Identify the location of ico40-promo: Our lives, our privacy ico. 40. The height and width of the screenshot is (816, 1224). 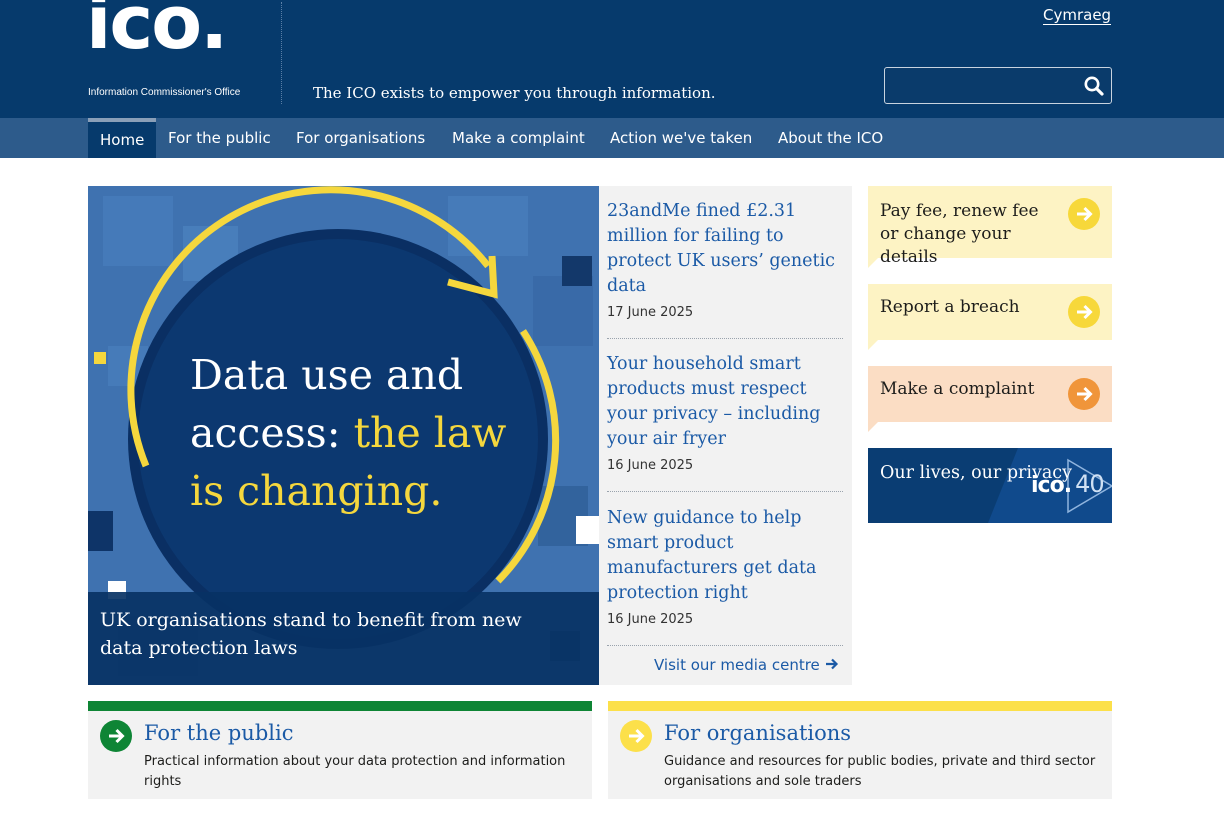
(990, 485).